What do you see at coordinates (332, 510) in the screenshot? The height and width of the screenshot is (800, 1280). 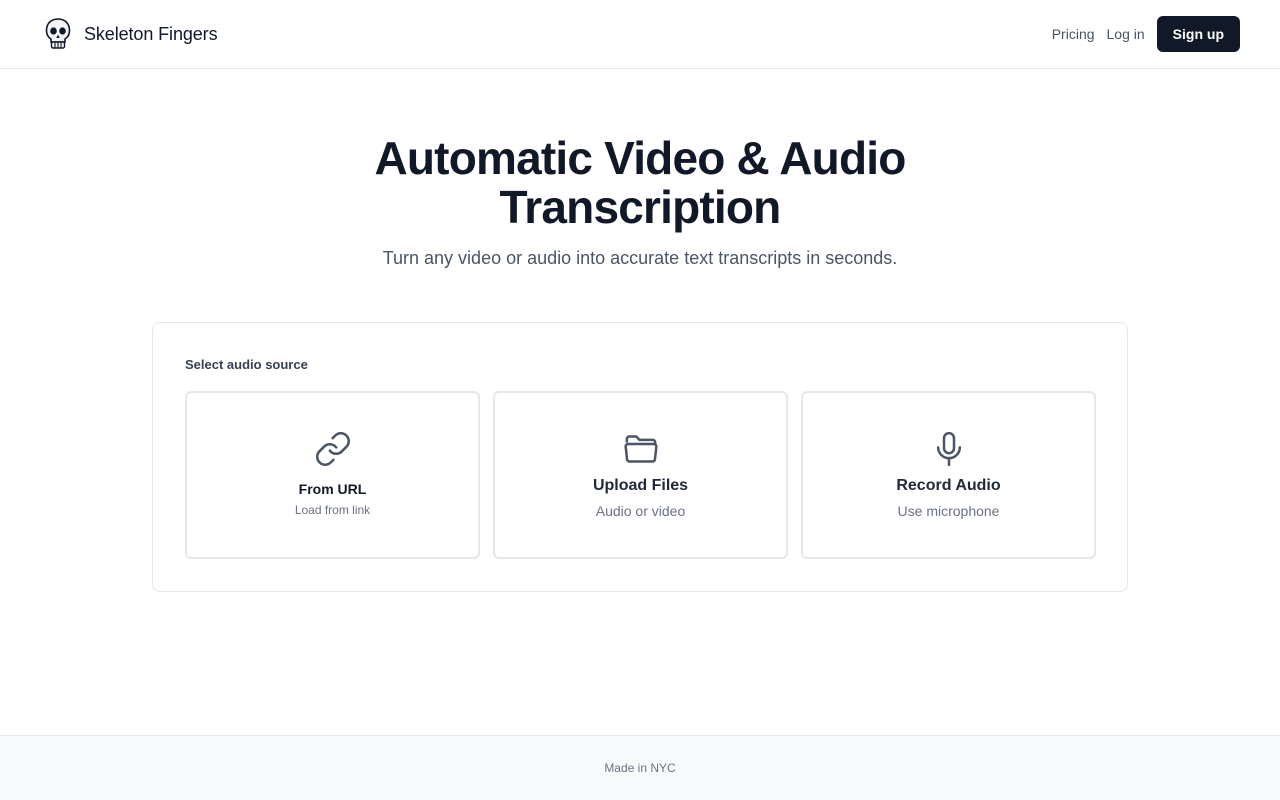 I see `option-description: Load from link` at bounding box center [332, 510].